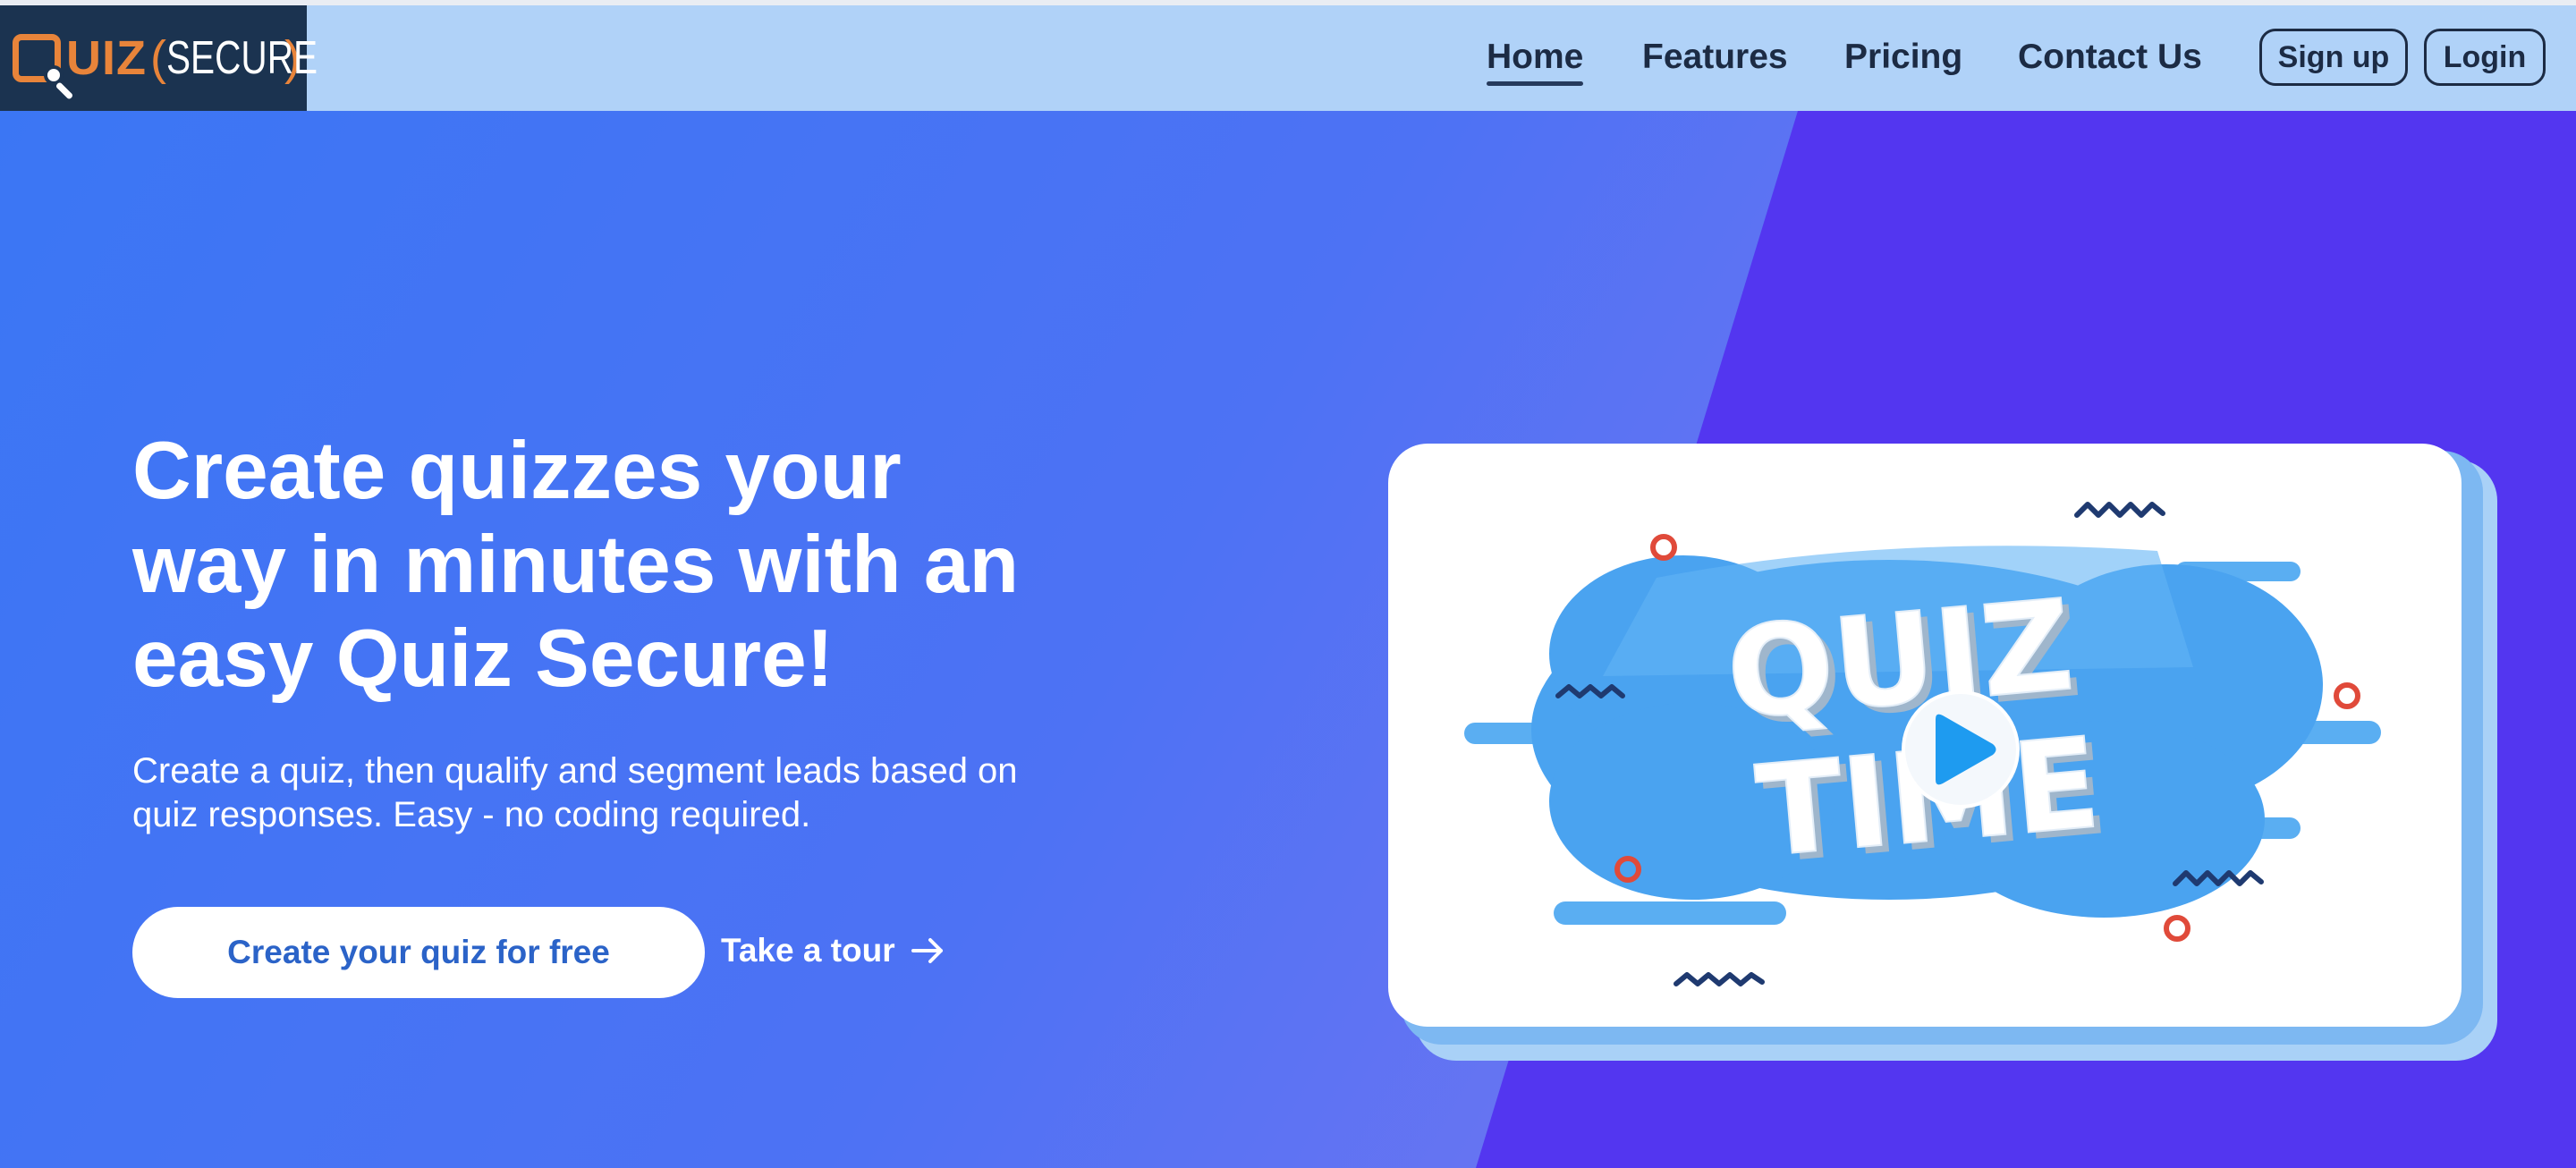 The image size is (2576, 1168). Describe the element at coordinates (1535, 62) in the screenshot. I see `nav-home: Home` at that location.